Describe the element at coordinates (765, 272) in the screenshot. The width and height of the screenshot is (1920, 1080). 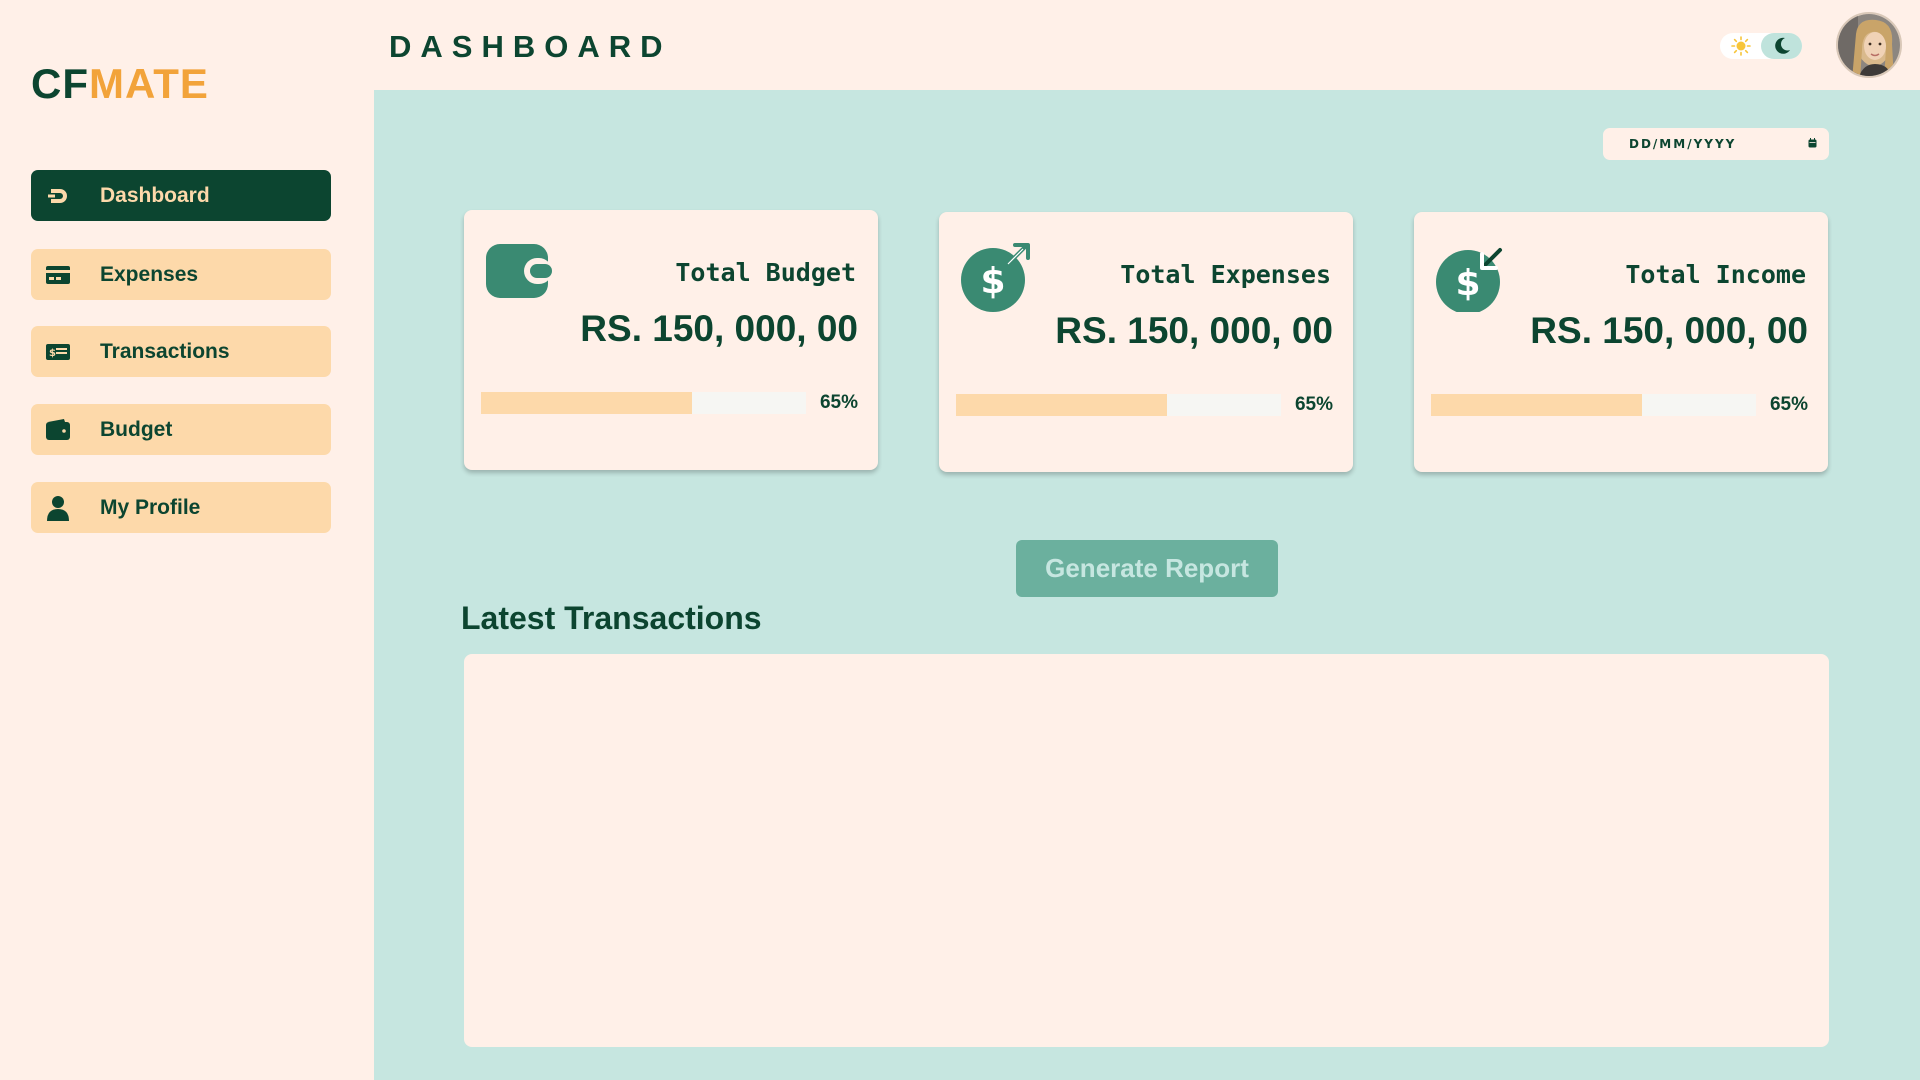
I see `card-title: Total Budget` at that location.